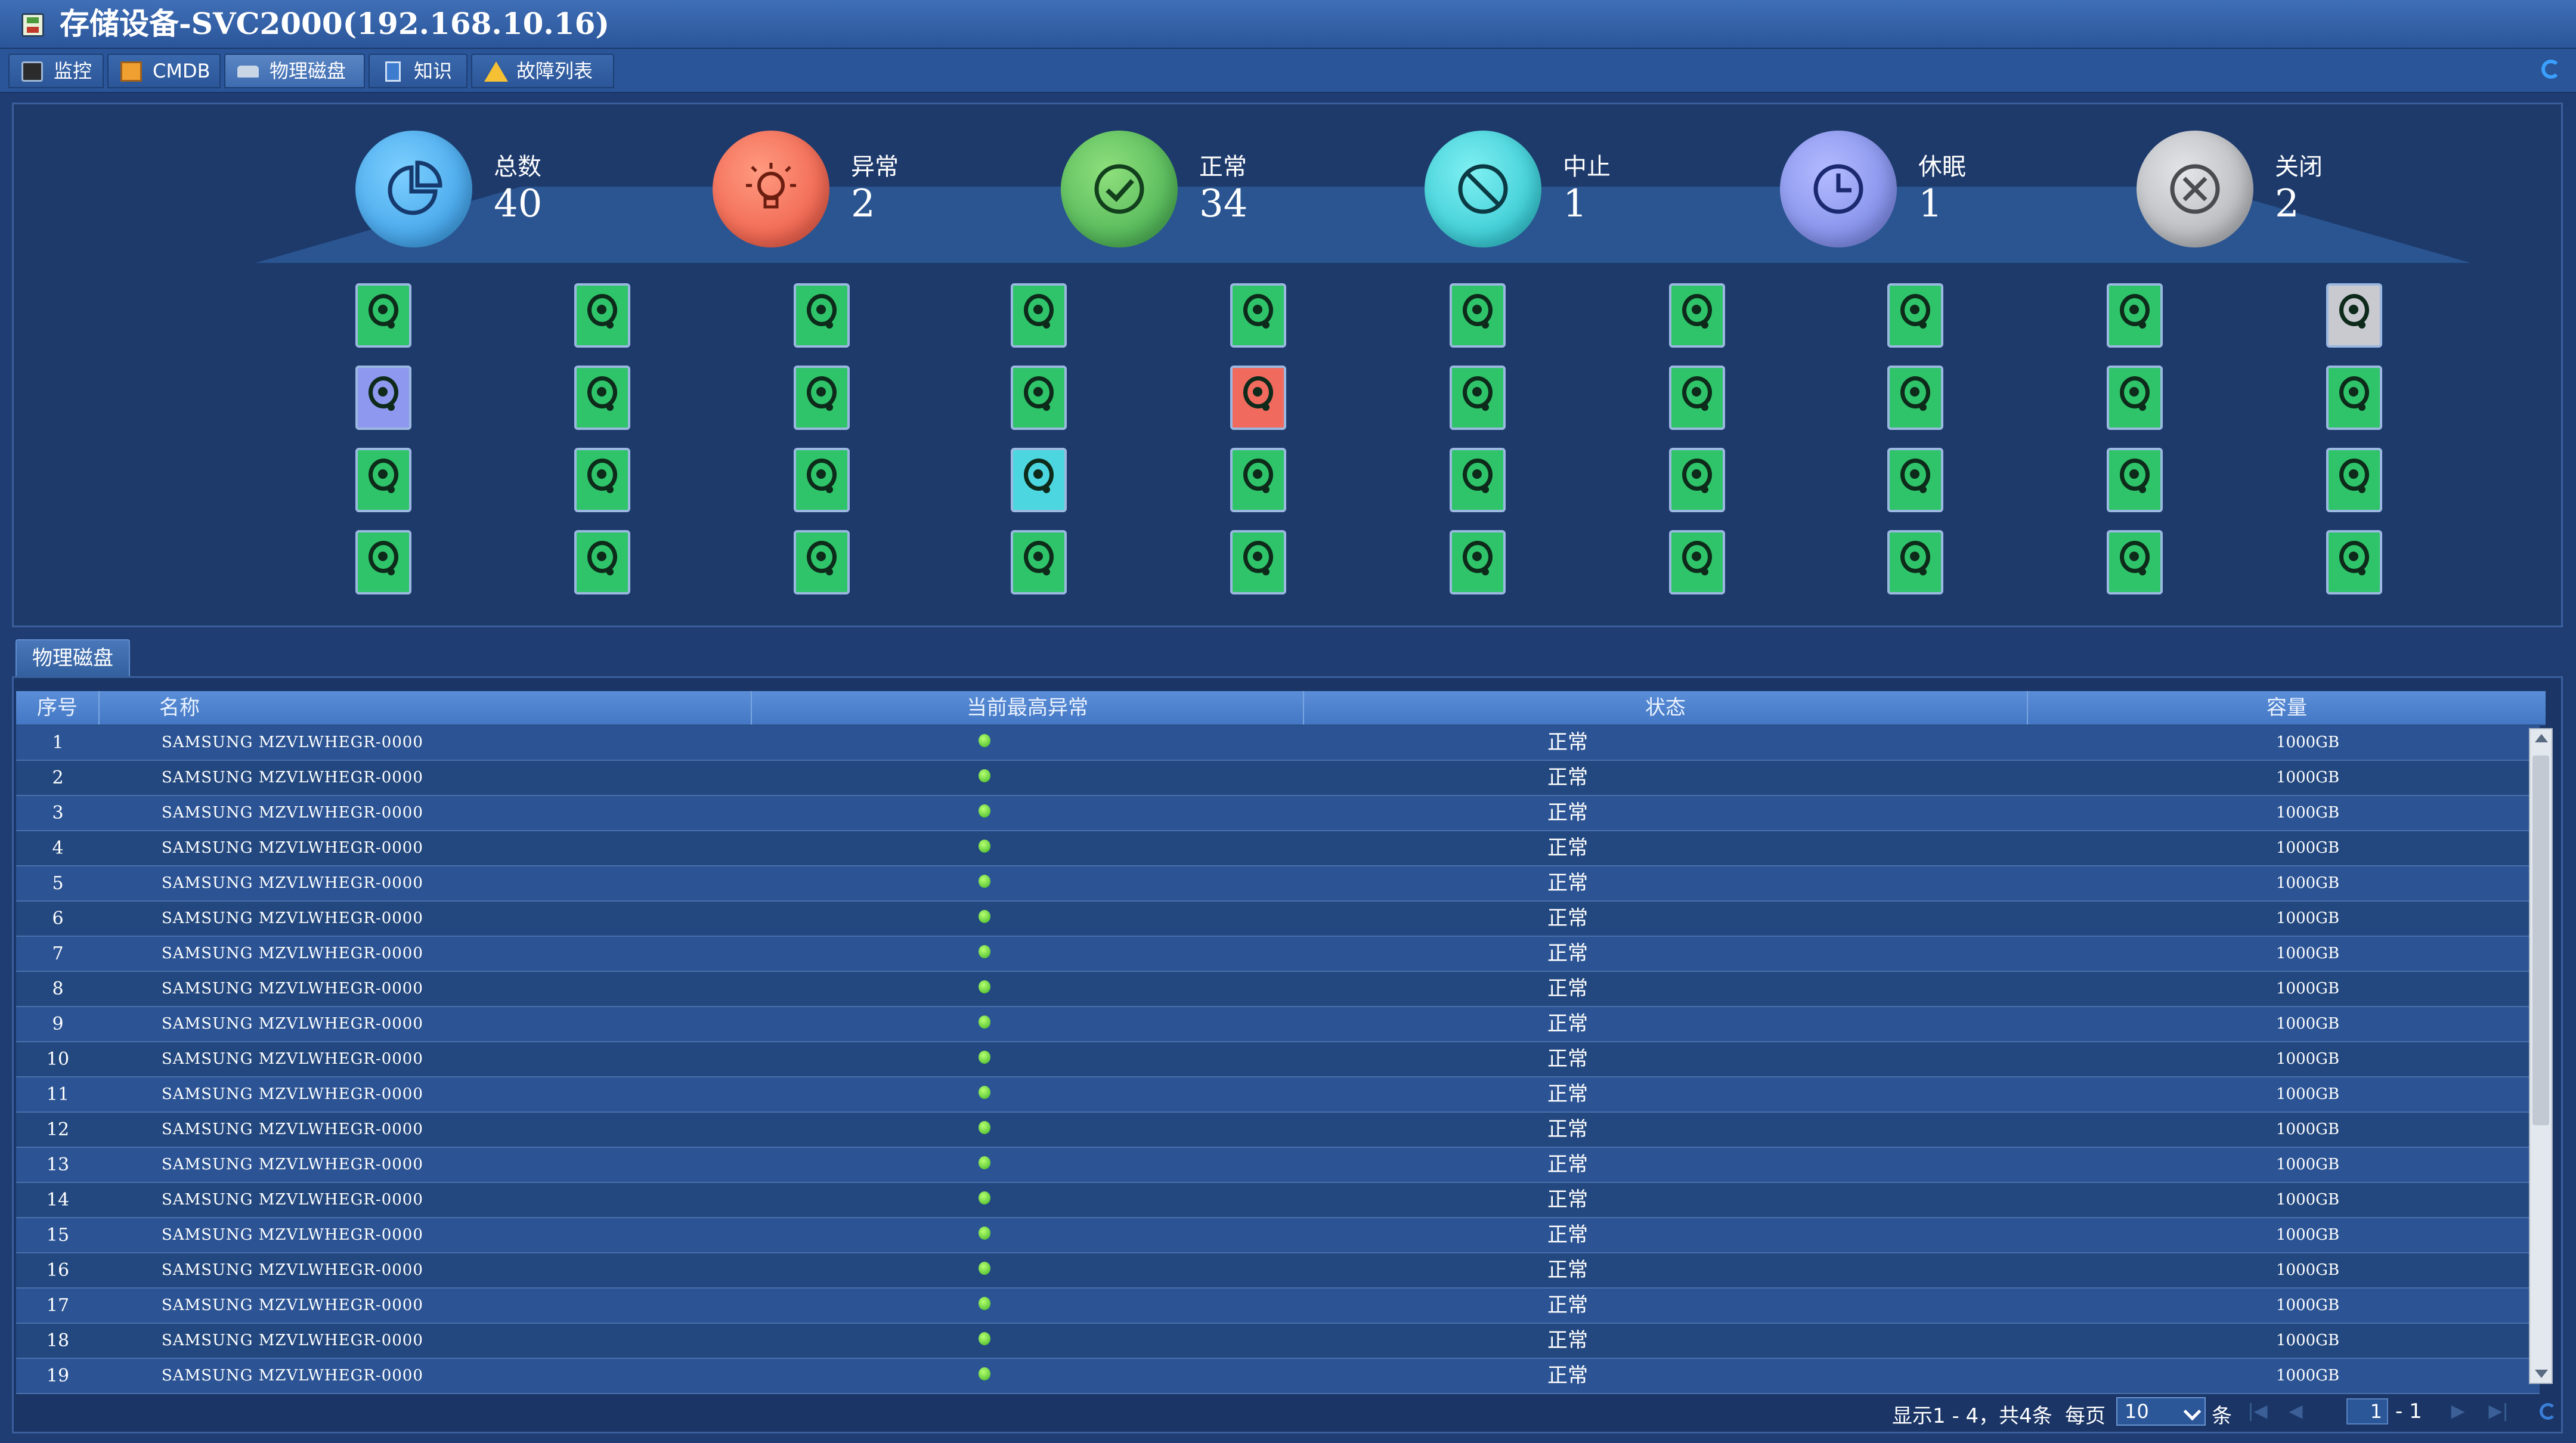 The image size is (2576, 1443). Describe the element at coordinates (1028, 707) in the screenshot. I see `col-highest-alarm: 当前最高异常` at that location.